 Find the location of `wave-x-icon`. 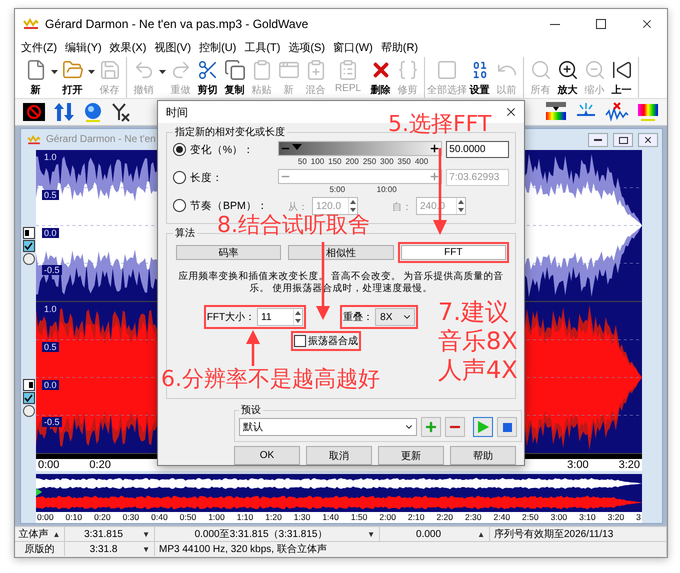

wave-x-icon is located at coordinates (617, 112).